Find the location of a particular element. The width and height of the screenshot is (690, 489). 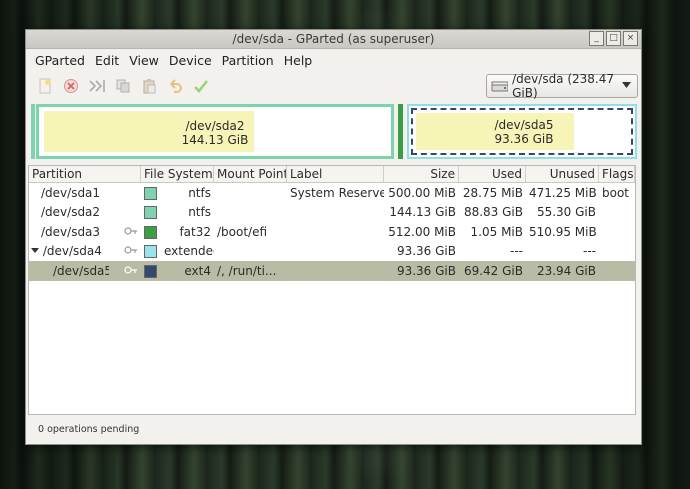

close-button: × is located at coordinates (630, 38).